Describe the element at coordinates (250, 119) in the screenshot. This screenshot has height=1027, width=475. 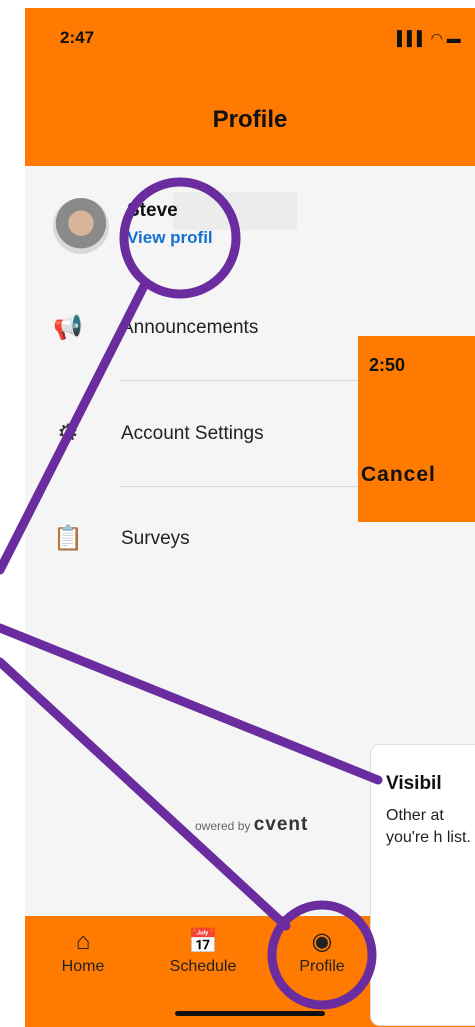
I see `page-title: Profile` at that location.